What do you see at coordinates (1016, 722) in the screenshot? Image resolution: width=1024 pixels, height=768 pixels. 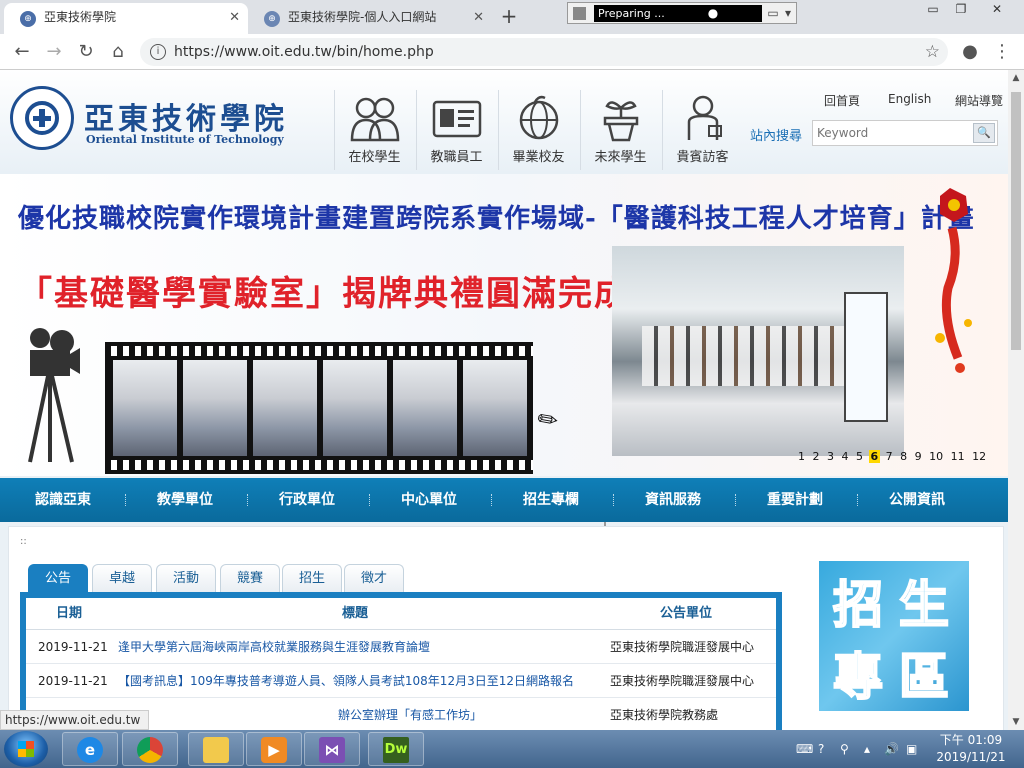 I see `scroll-down-icon: ▼` at bounding box center [1016, 722].